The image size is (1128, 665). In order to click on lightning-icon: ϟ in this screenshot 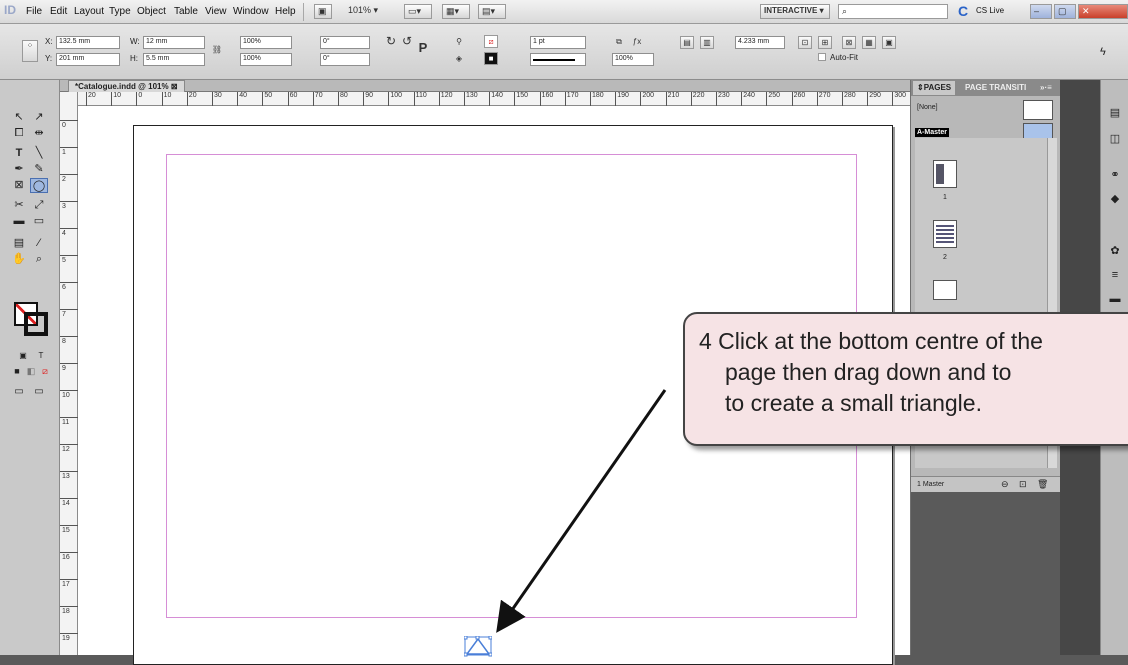, I will do `click(1103, 52)`.